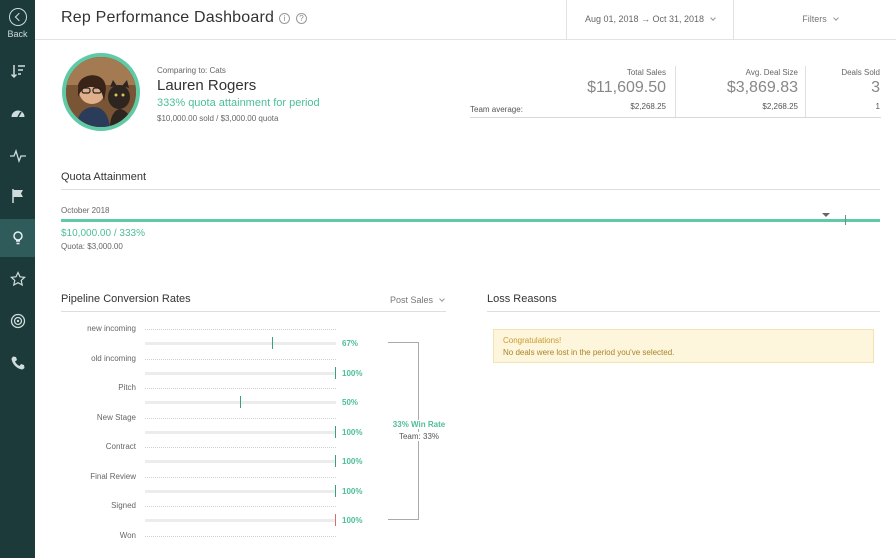 Image resolution: width=896 pixels, height=558 pixels. I want to click on comparing-to: Comparing to: Cats, so click(191, 70).